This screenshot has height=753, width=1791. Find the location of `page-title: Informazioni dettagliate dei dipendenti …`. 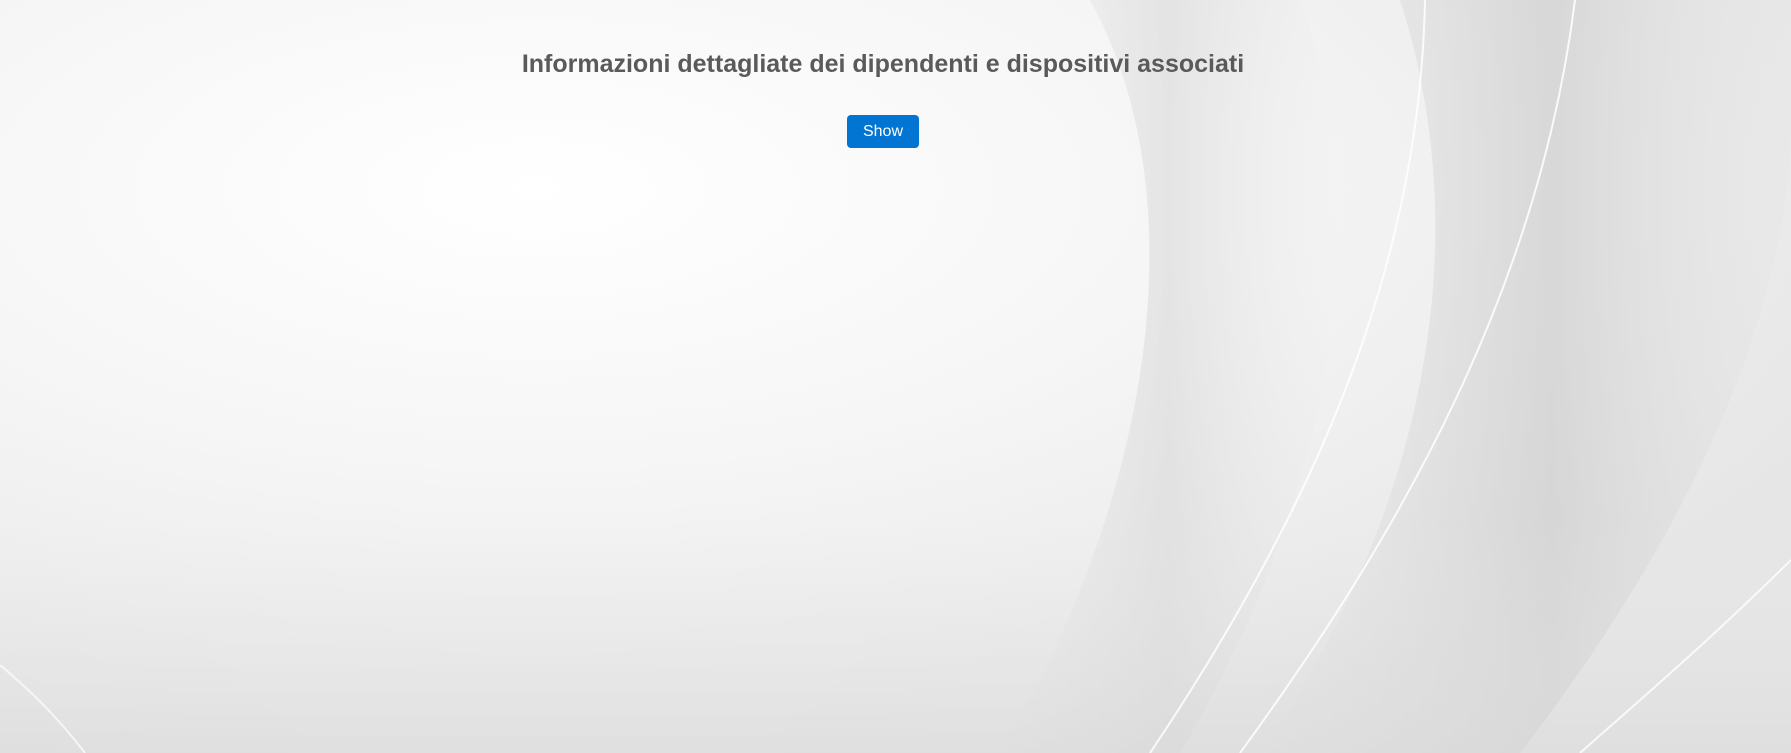

page-title: Informazioni dettagliate dei dipendenti … is located at coordinates (883, 64).